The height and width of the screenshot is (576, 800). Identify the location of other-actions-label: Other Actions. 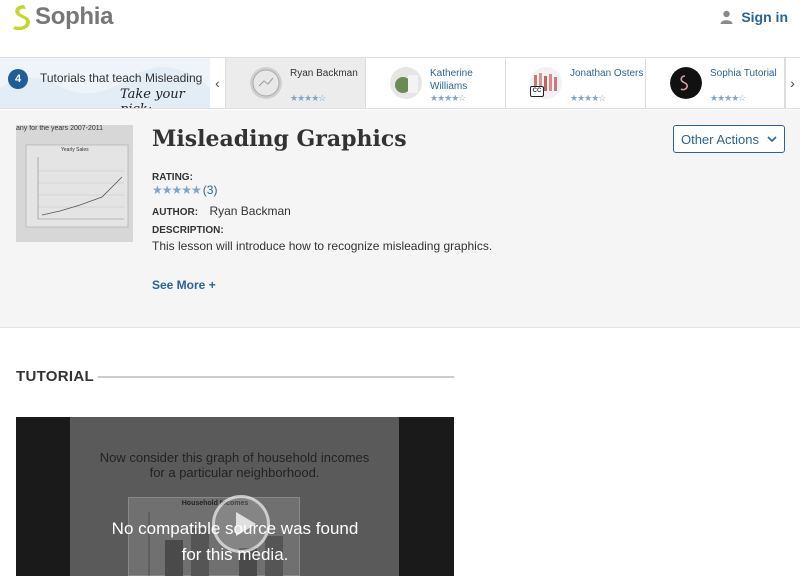
(720, 139).